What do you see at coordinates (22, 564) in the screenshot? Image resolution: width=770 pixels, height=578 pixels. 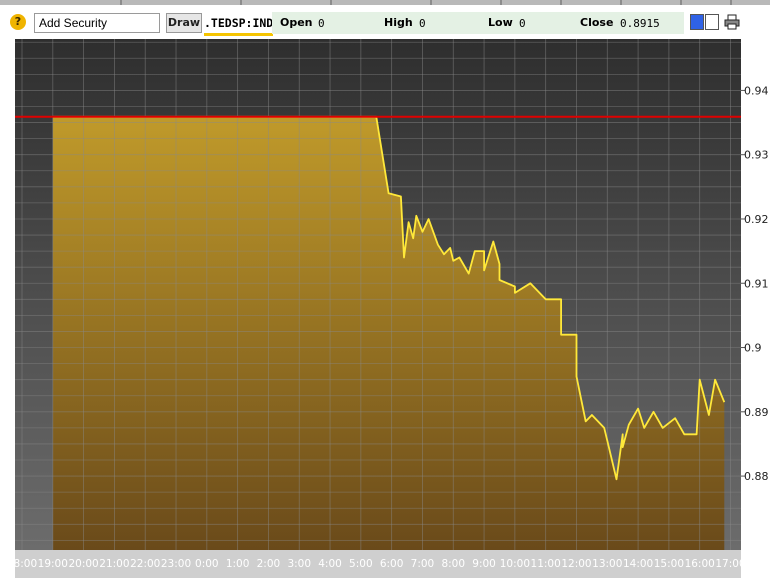 I see `x-tick-label: 18:00` at bounding box center [22, 564].